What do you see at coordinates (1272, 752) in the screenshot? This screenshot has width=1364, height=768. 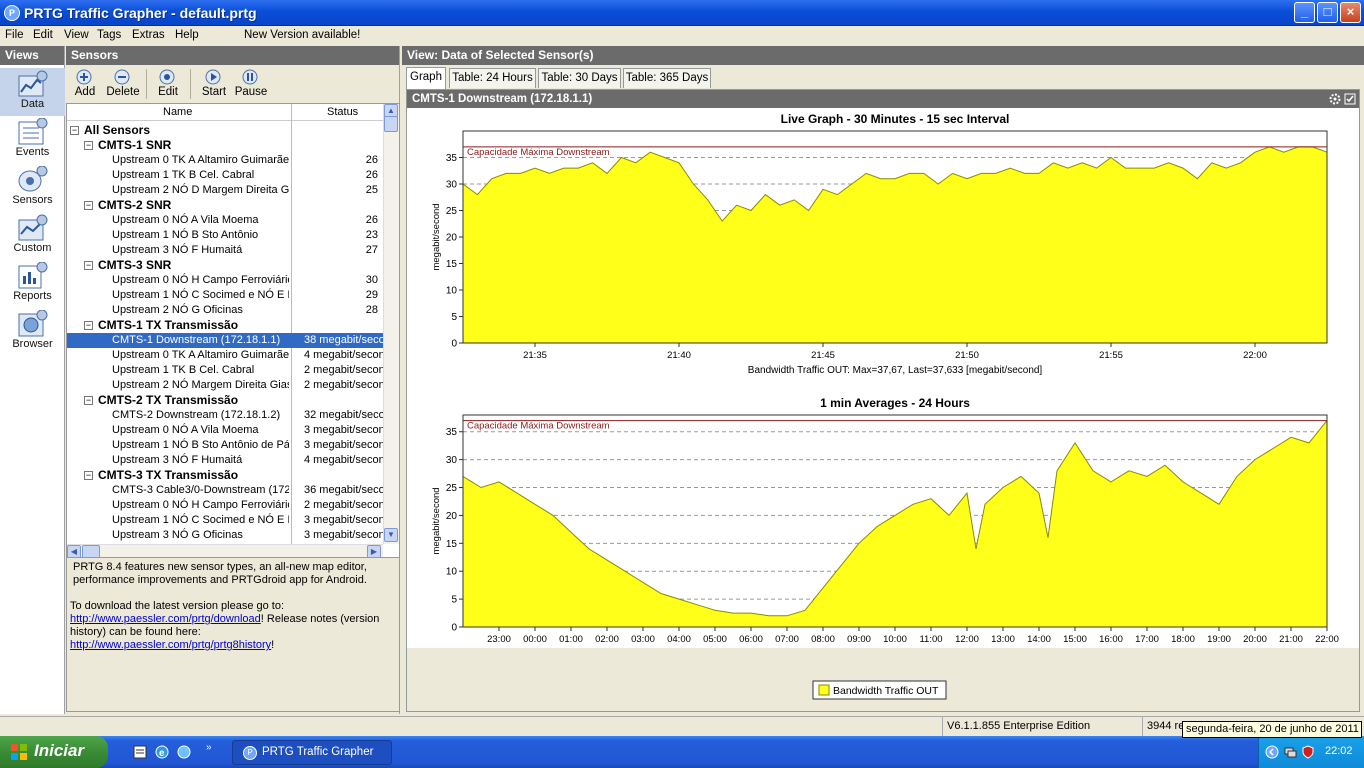 I see `tray-expand-icon` at bounding box center [1272, 752].